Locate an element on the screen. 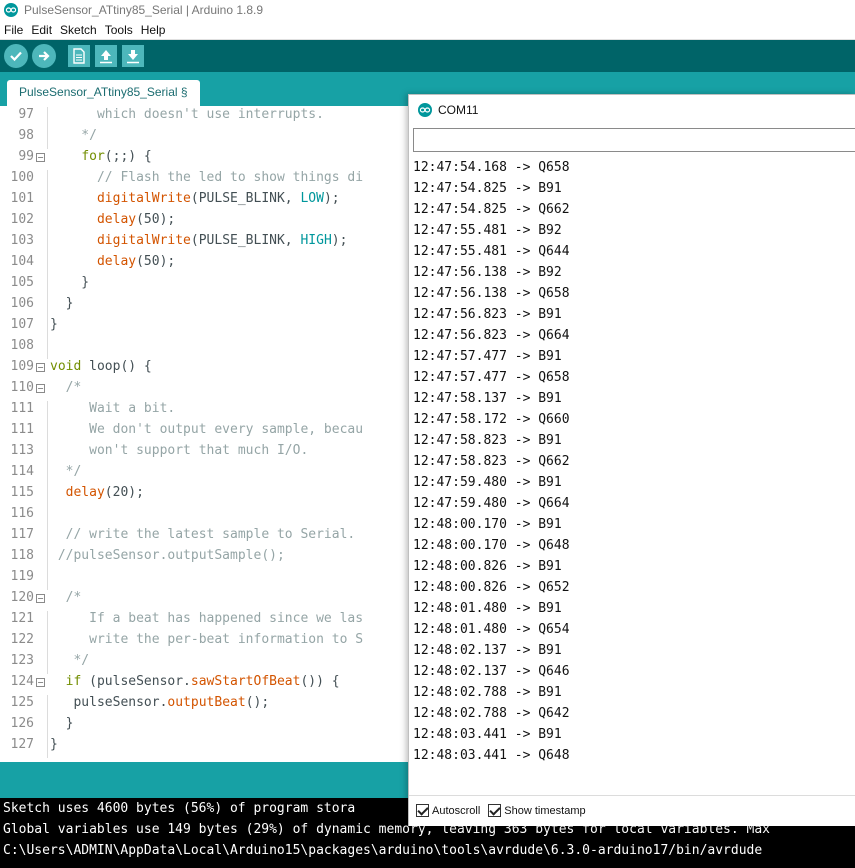 The image size is (855, 868). serial-line: 12:47:59.480 -> B91 is located at coordinates (487, 482).